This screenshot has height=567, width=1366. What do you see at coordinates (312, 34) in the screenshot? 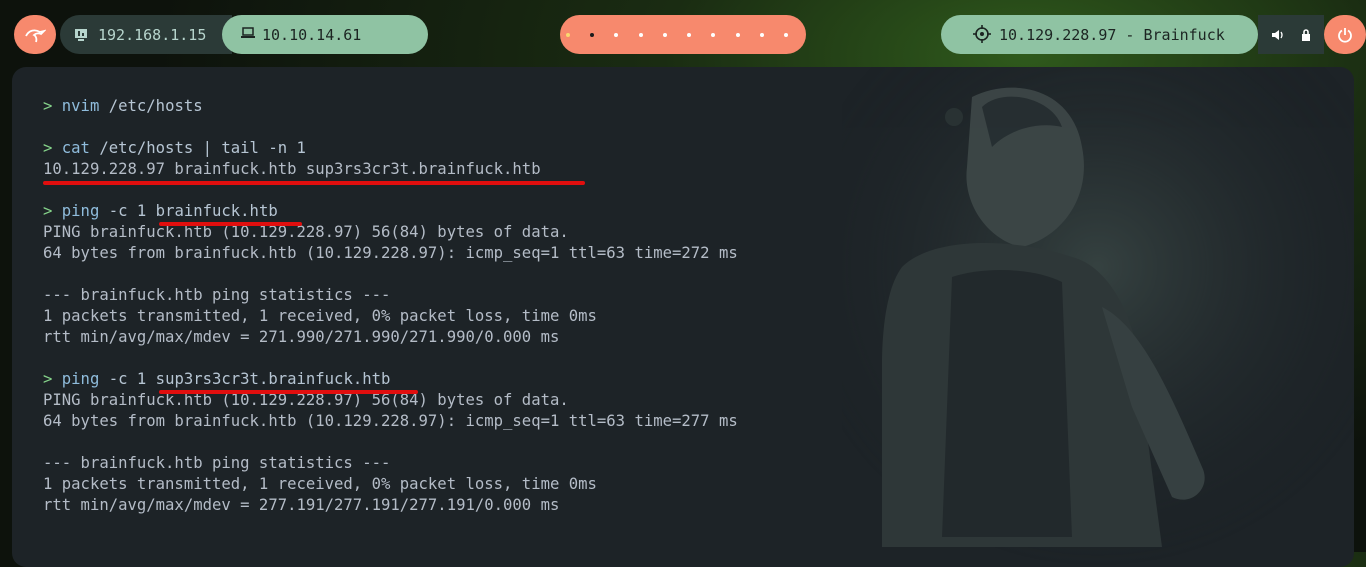
I see `vpn-ip-text: 10.10.14.61` at bounding box center [312, 34].